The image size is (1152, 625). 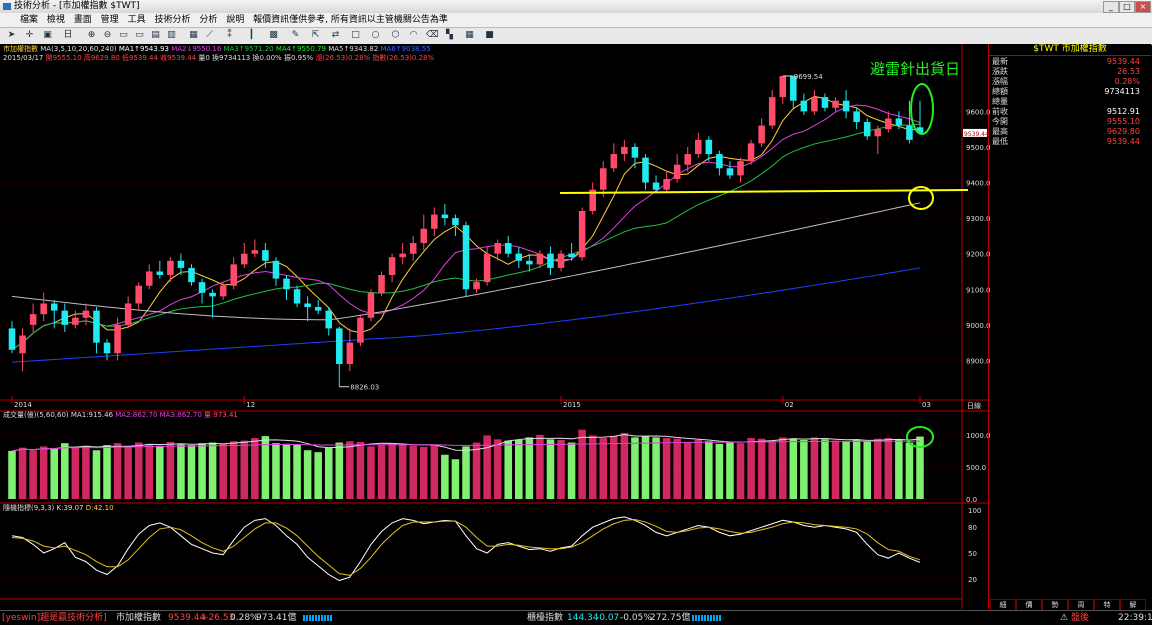 What do you see at coordinates (250, 405) in the screenshot?
I see `x-axis-label: 12` at bounding box center [250, 405].